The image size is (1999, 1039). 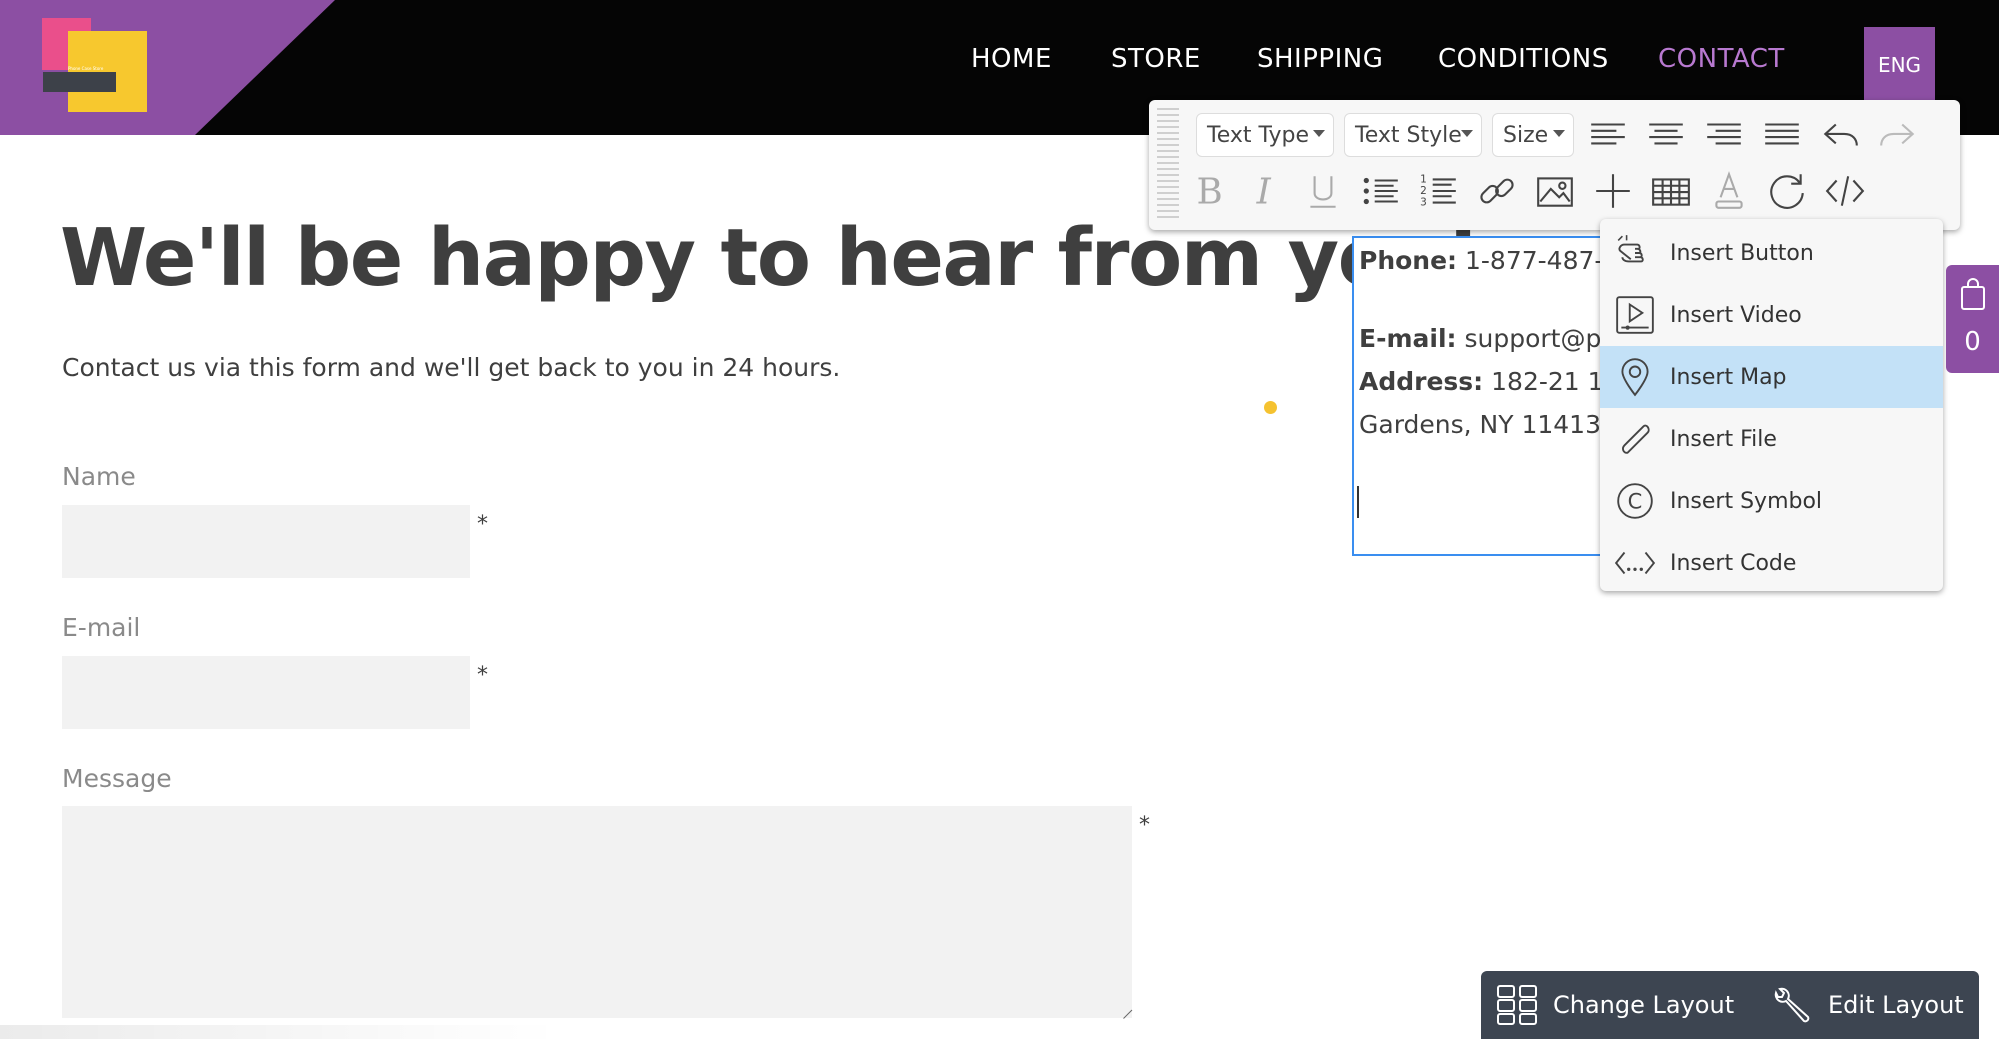 What do you see at coordinates (1537, 338) in the screenshot?
I see `email-value: support@pho` at bounding box center [1537, 338].